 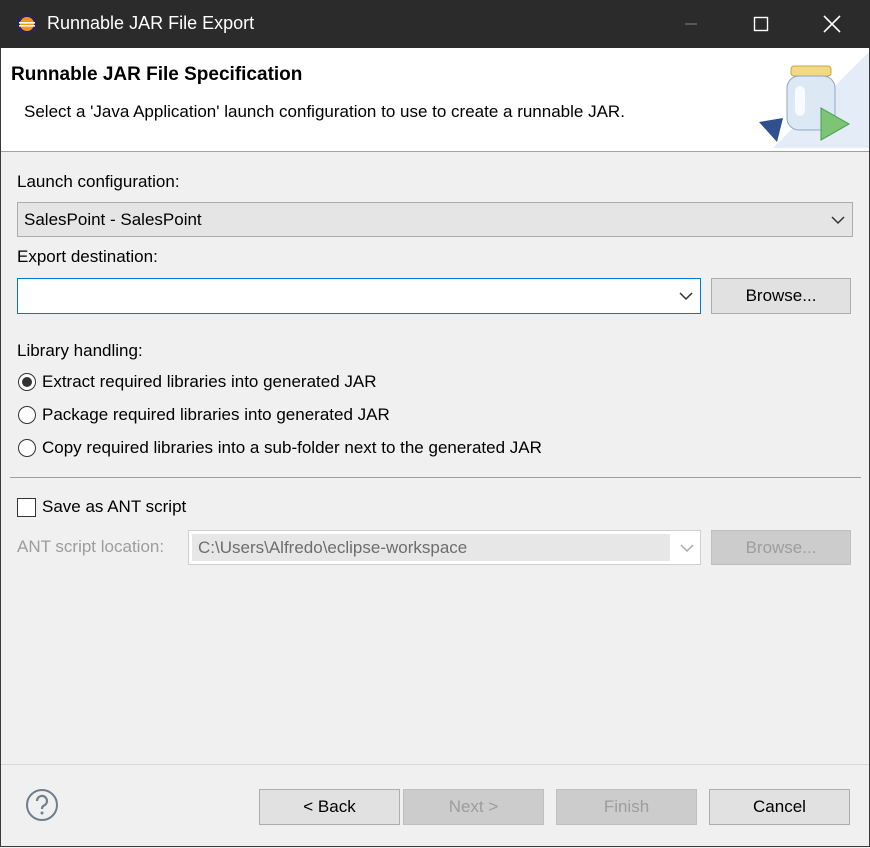 What do you see at coordinates (98, 181) in the screenshot?
I see `launch-configuration-label: Launch configuration:` at bounding box center [98, 181].